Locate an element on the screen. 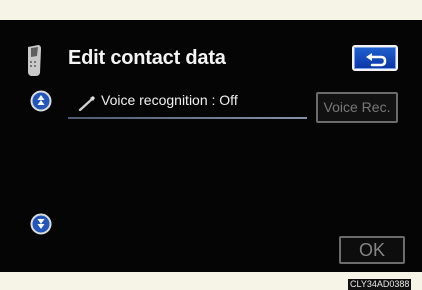 This screenshot has height=290, width=422. microphone-icon is located at coordinates (86, 103).